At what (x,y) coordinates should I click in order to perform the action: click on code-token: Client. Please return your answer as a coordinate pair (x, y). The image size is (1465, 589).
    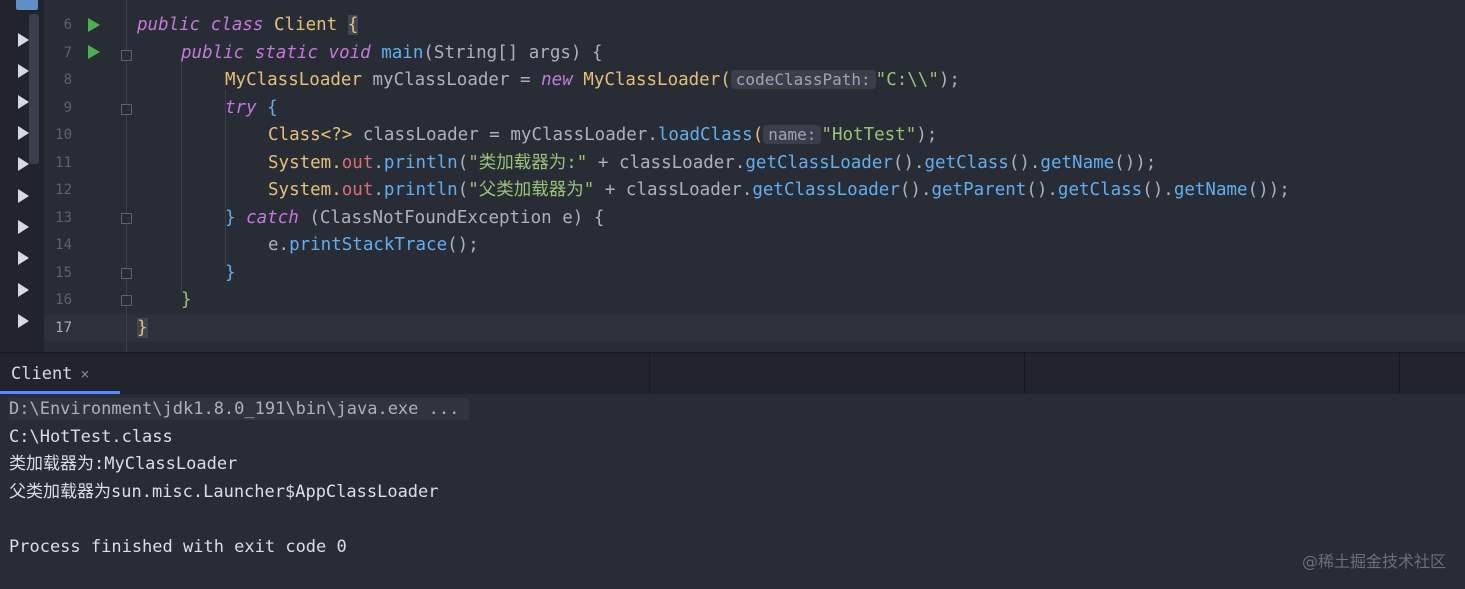
    Looking at the image, I should click on (306, 25).